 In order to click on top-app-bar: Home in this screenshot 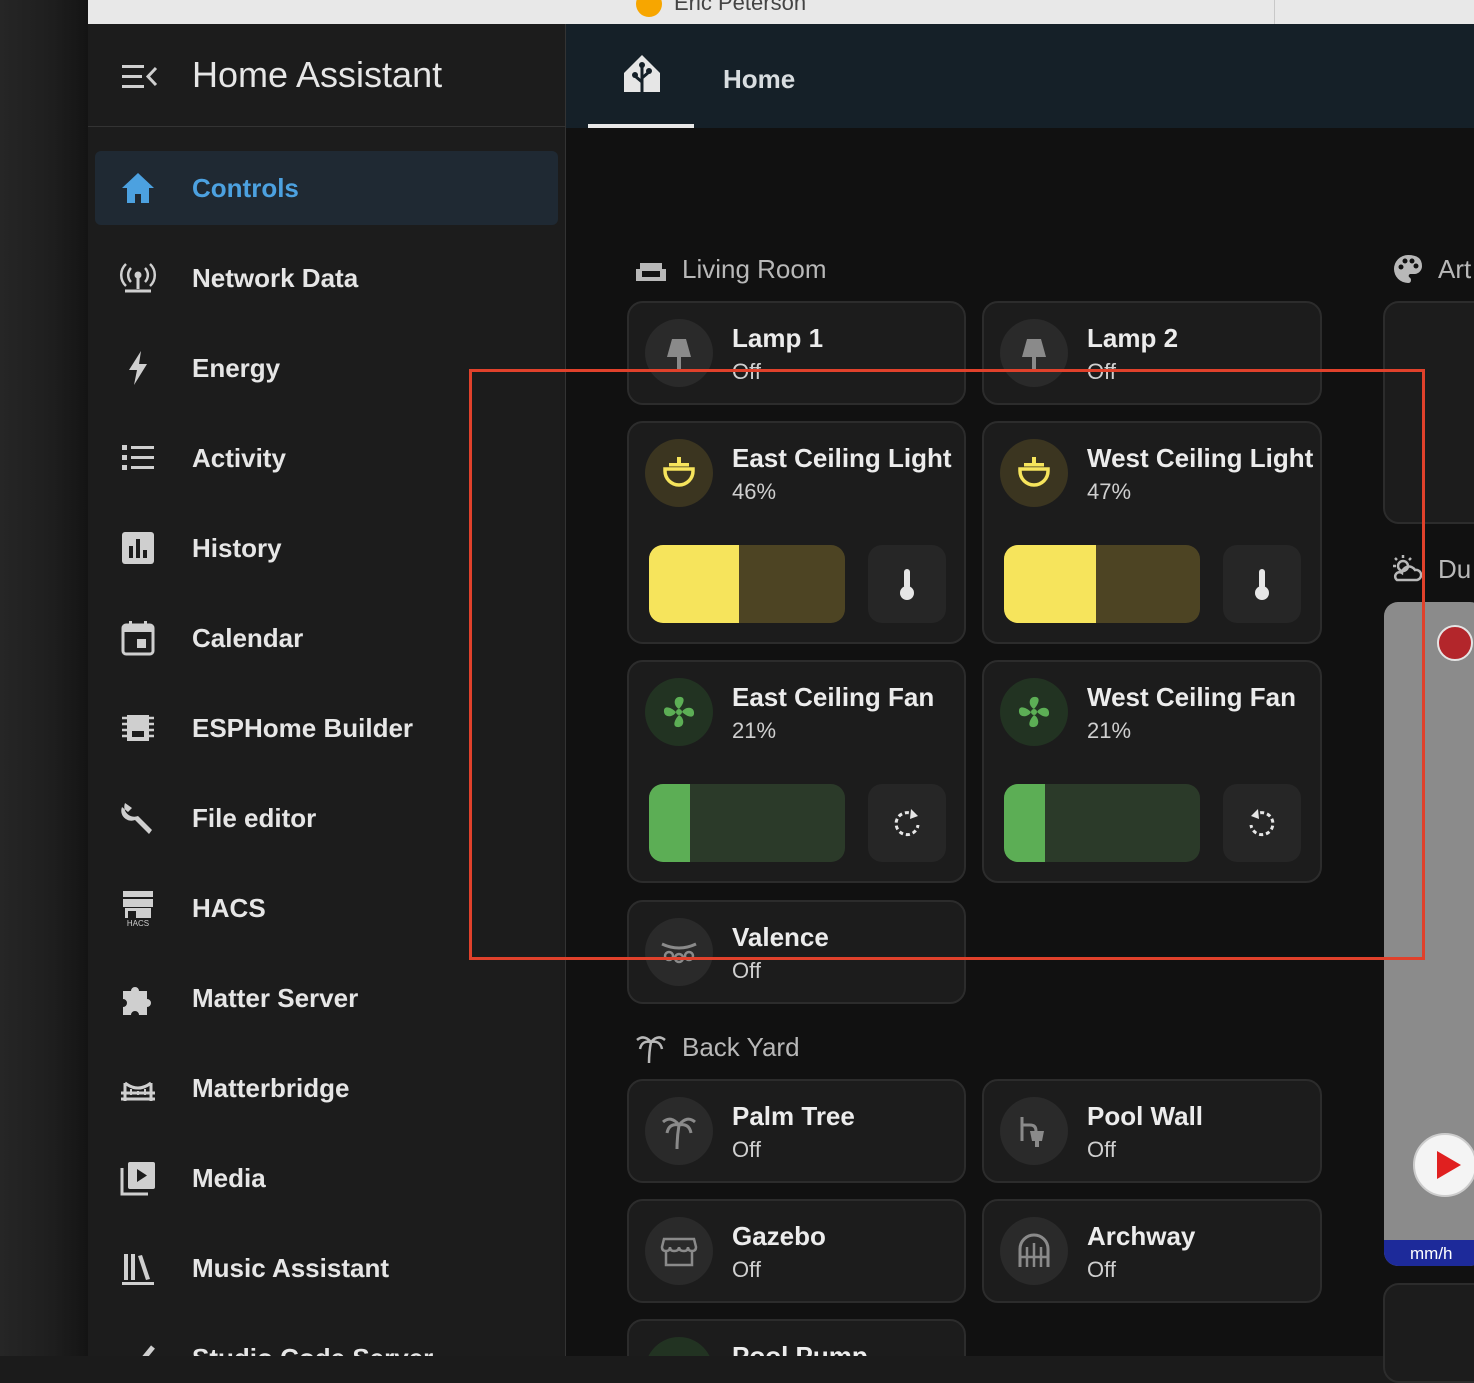, I will do `click(1020, 76)`.